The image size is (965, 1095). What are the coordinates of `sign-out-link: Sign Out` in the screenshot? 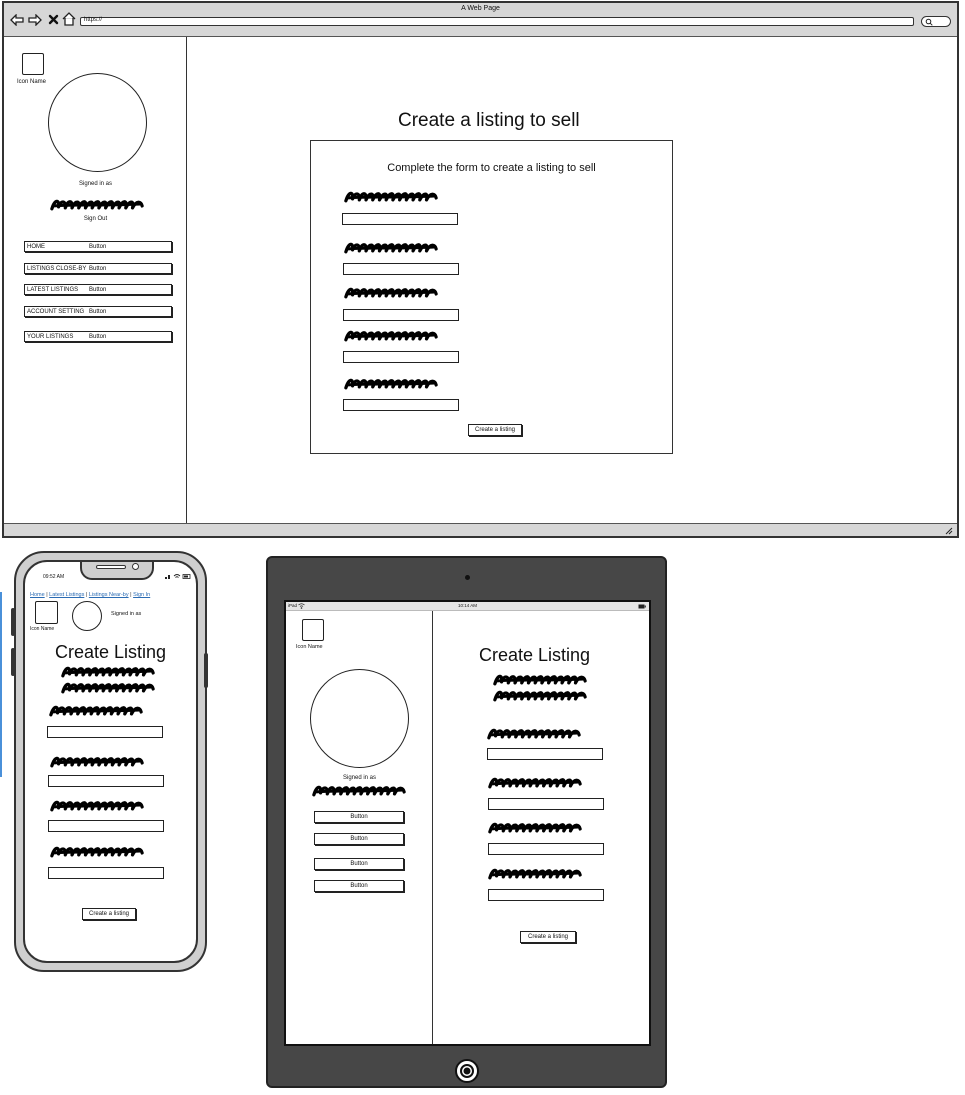 It's located at (95, 219).